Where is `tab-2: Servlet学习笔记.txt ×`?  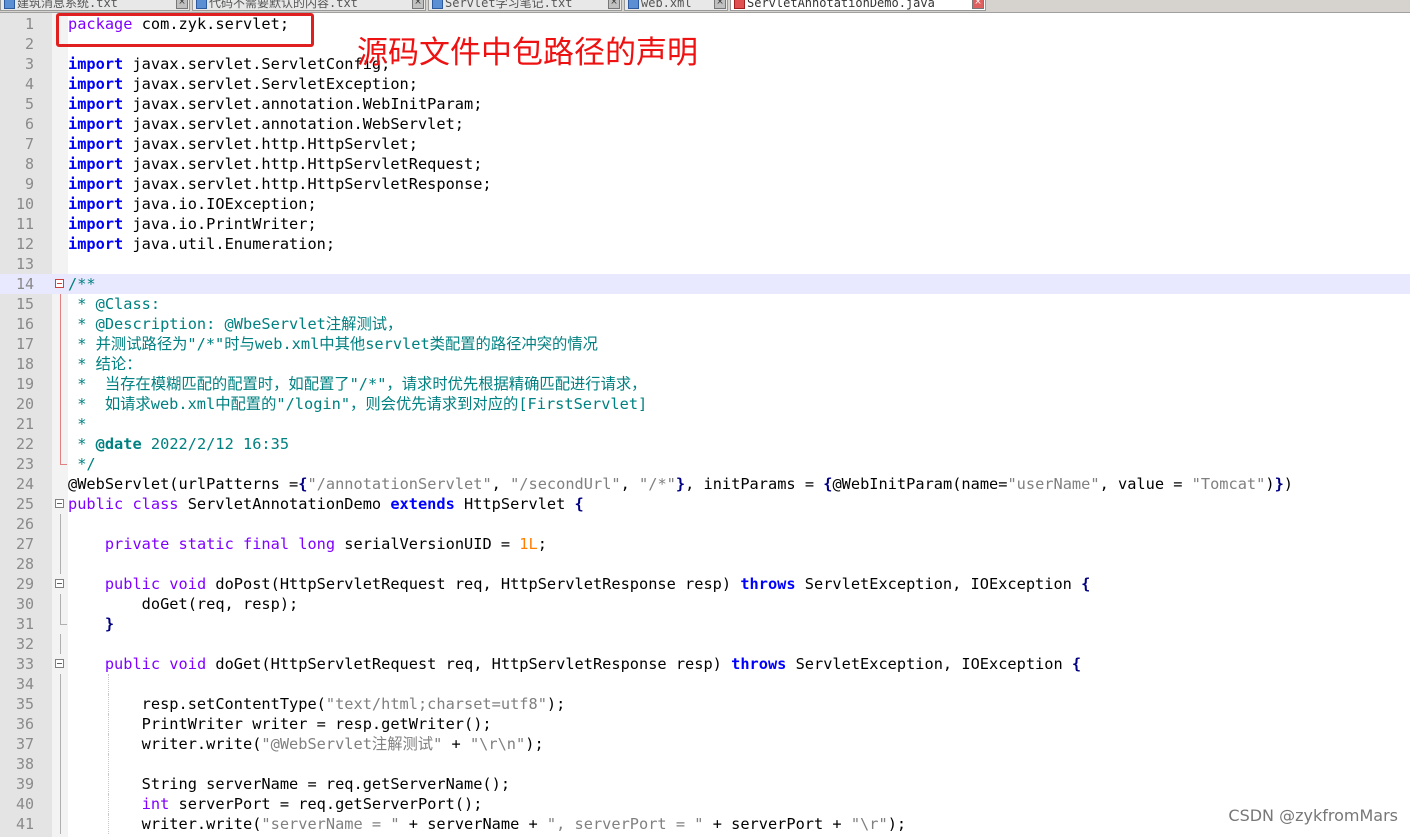
tab-2: Servlet学习笔记.txt × is located at coordinates (525, 5).